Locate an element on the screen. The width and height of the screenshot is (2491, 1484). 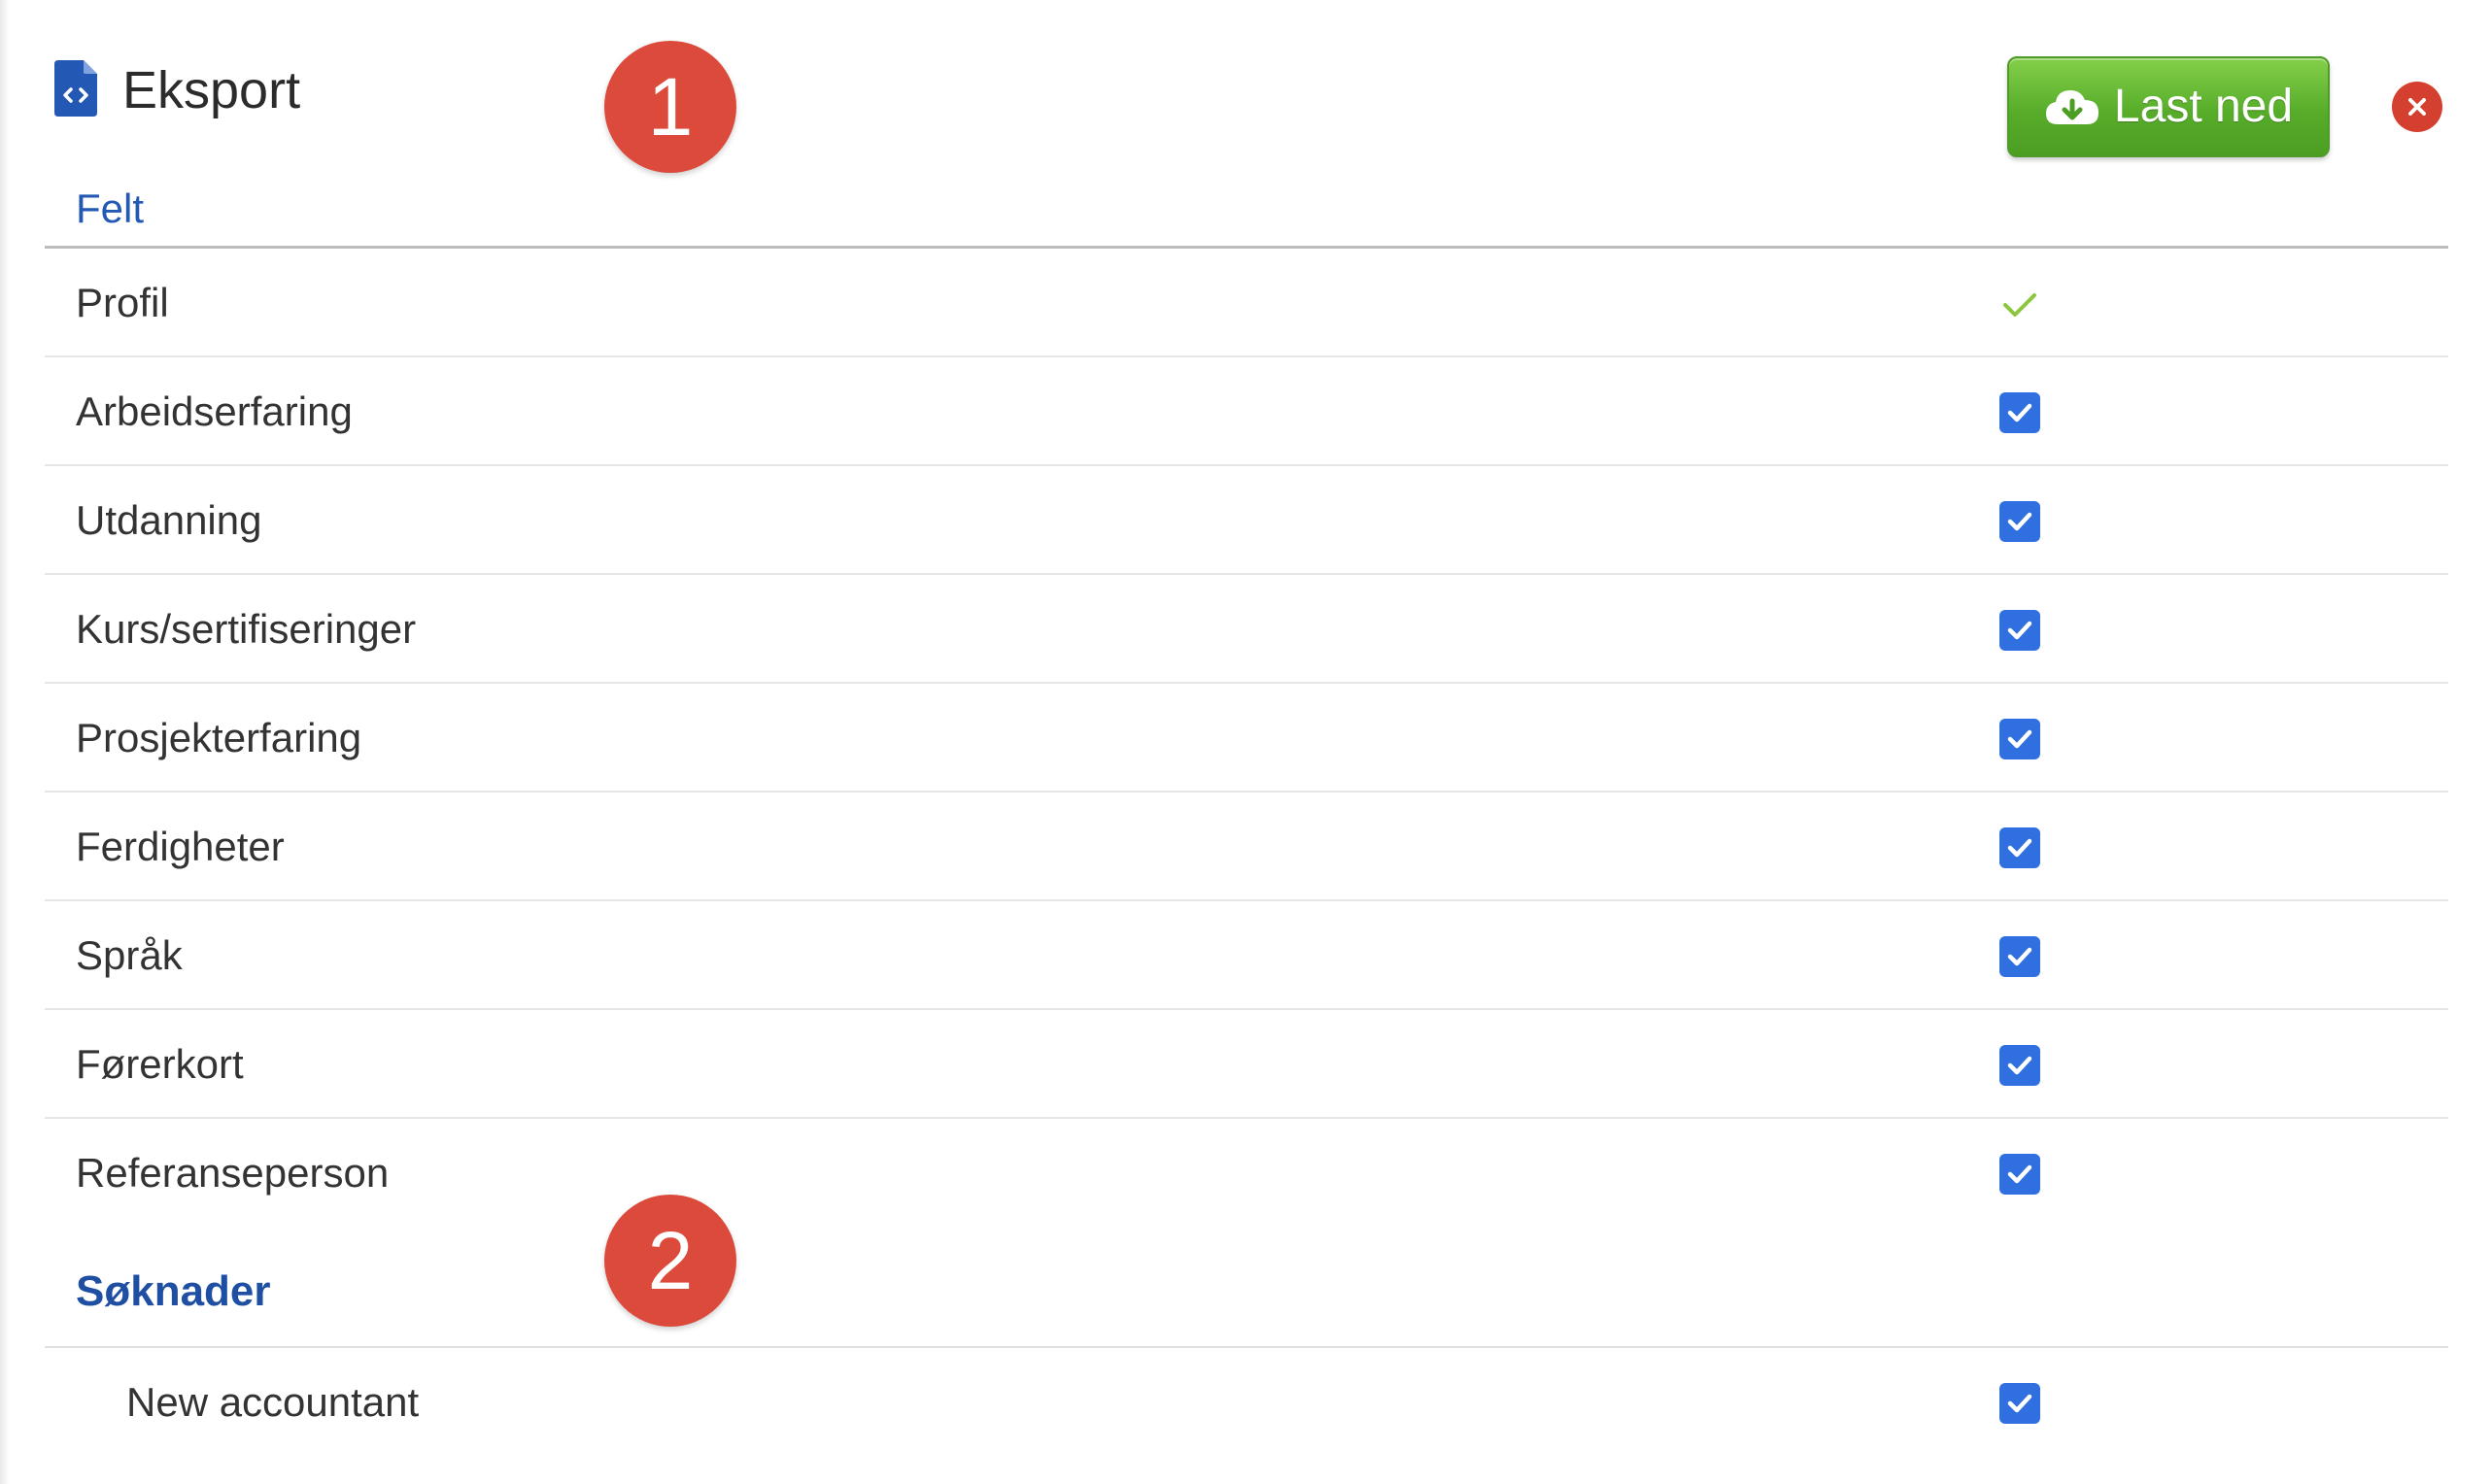
table-row-arbeidserfaring: Arbeidserfaring is located at coordinates (1246, 411).